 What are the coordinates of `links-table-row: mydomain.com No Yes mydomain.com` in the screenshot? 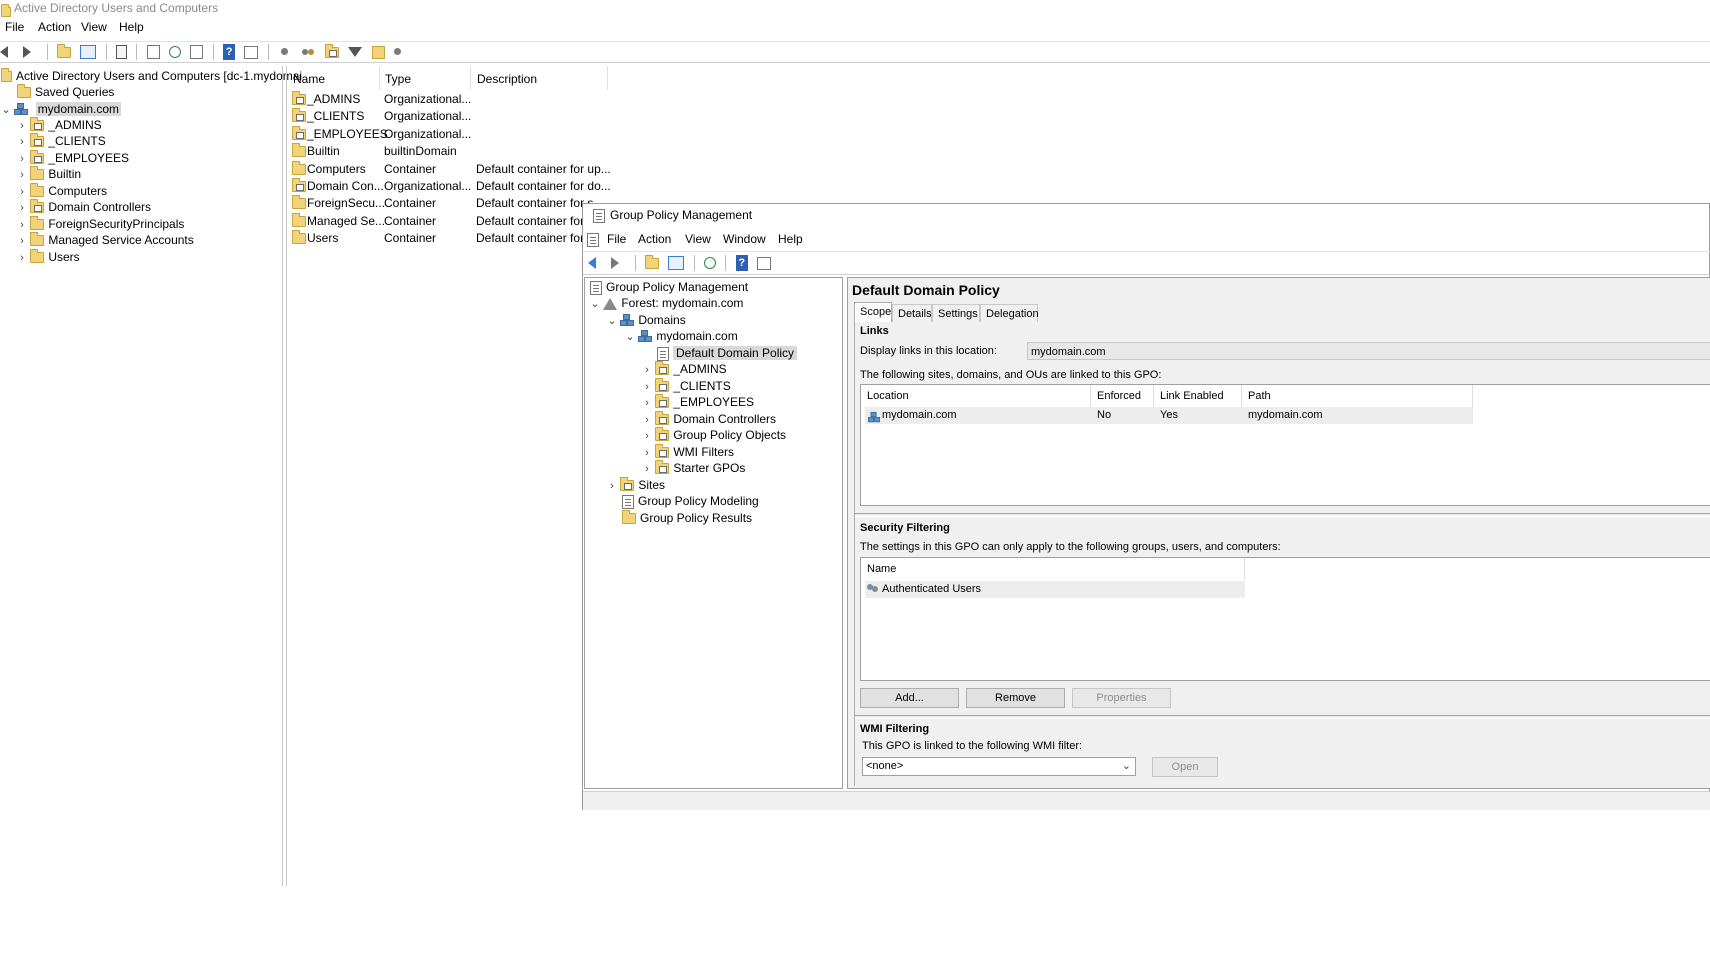 It's located at (1169, 415).